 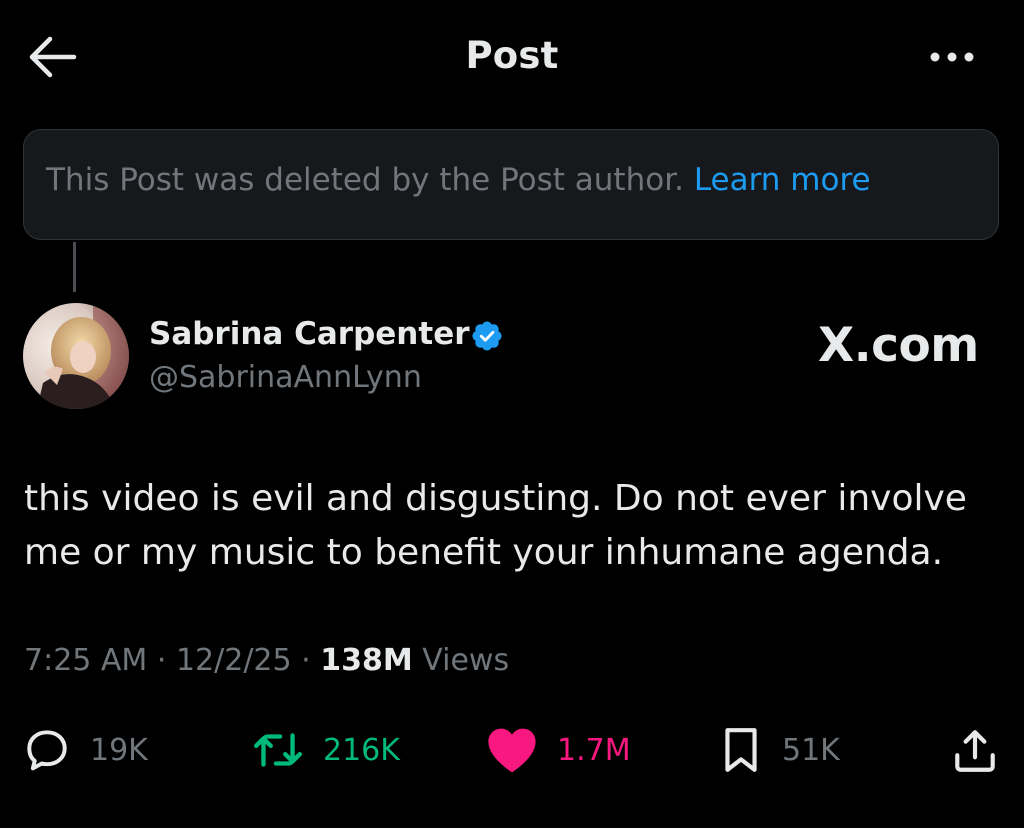 I want to click on post-meta: 7:25 AM · 12/2/25 · 138M Views, so click(x=266, y=660).